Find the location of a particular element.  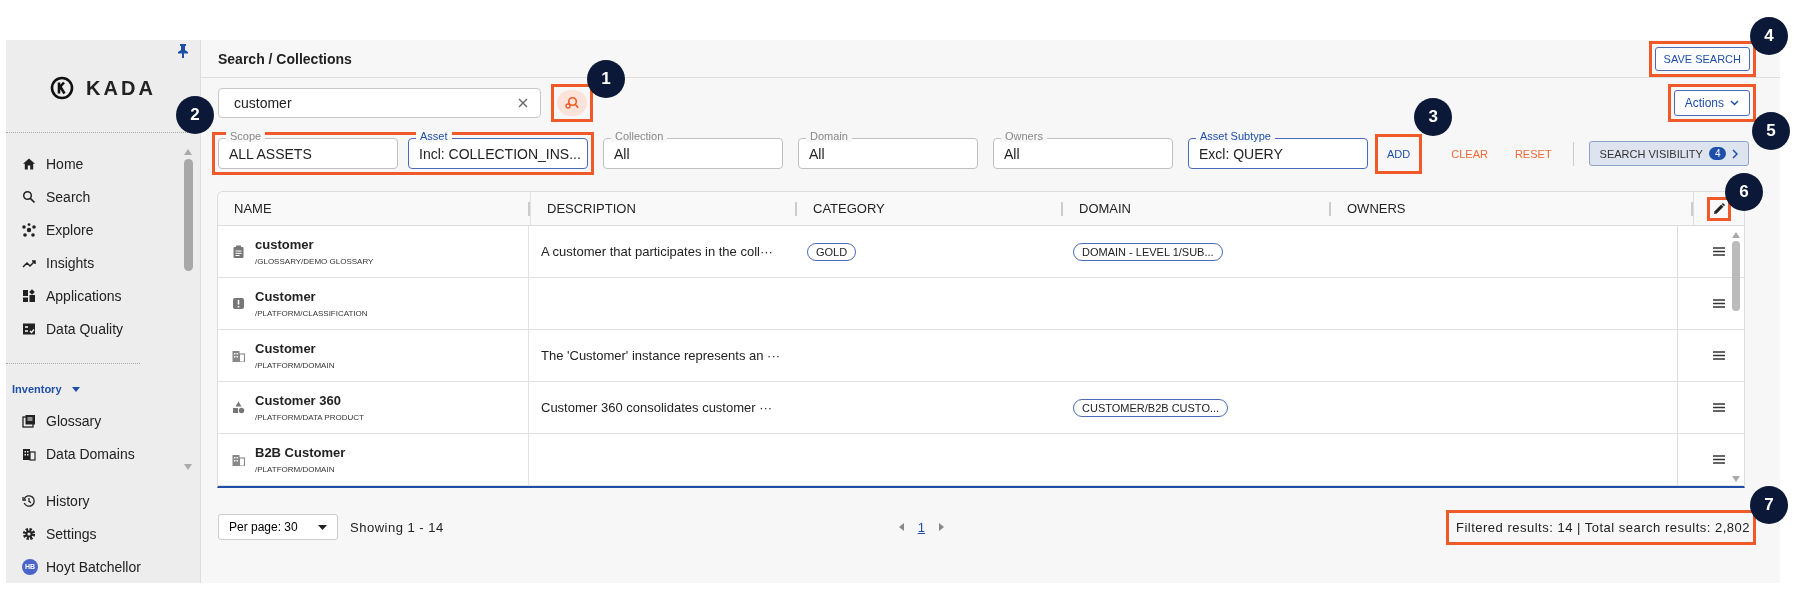

chevron-right-icon is located at coordinates (1735, 153).